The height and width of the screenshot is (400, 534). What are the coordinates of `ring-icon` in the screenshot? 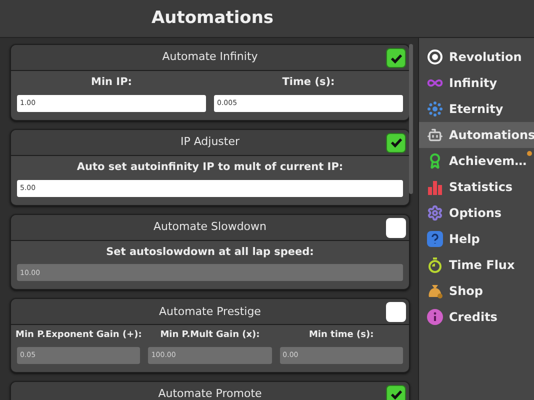 It's located at (435, 57).